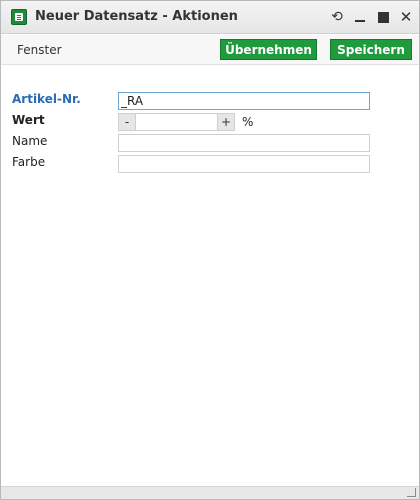 This screenshot has width=420, height=500. What do you see at coordinates (248, 122) in the screenshot?
I see `wert-unit: %` at bounding box center [248, 122].